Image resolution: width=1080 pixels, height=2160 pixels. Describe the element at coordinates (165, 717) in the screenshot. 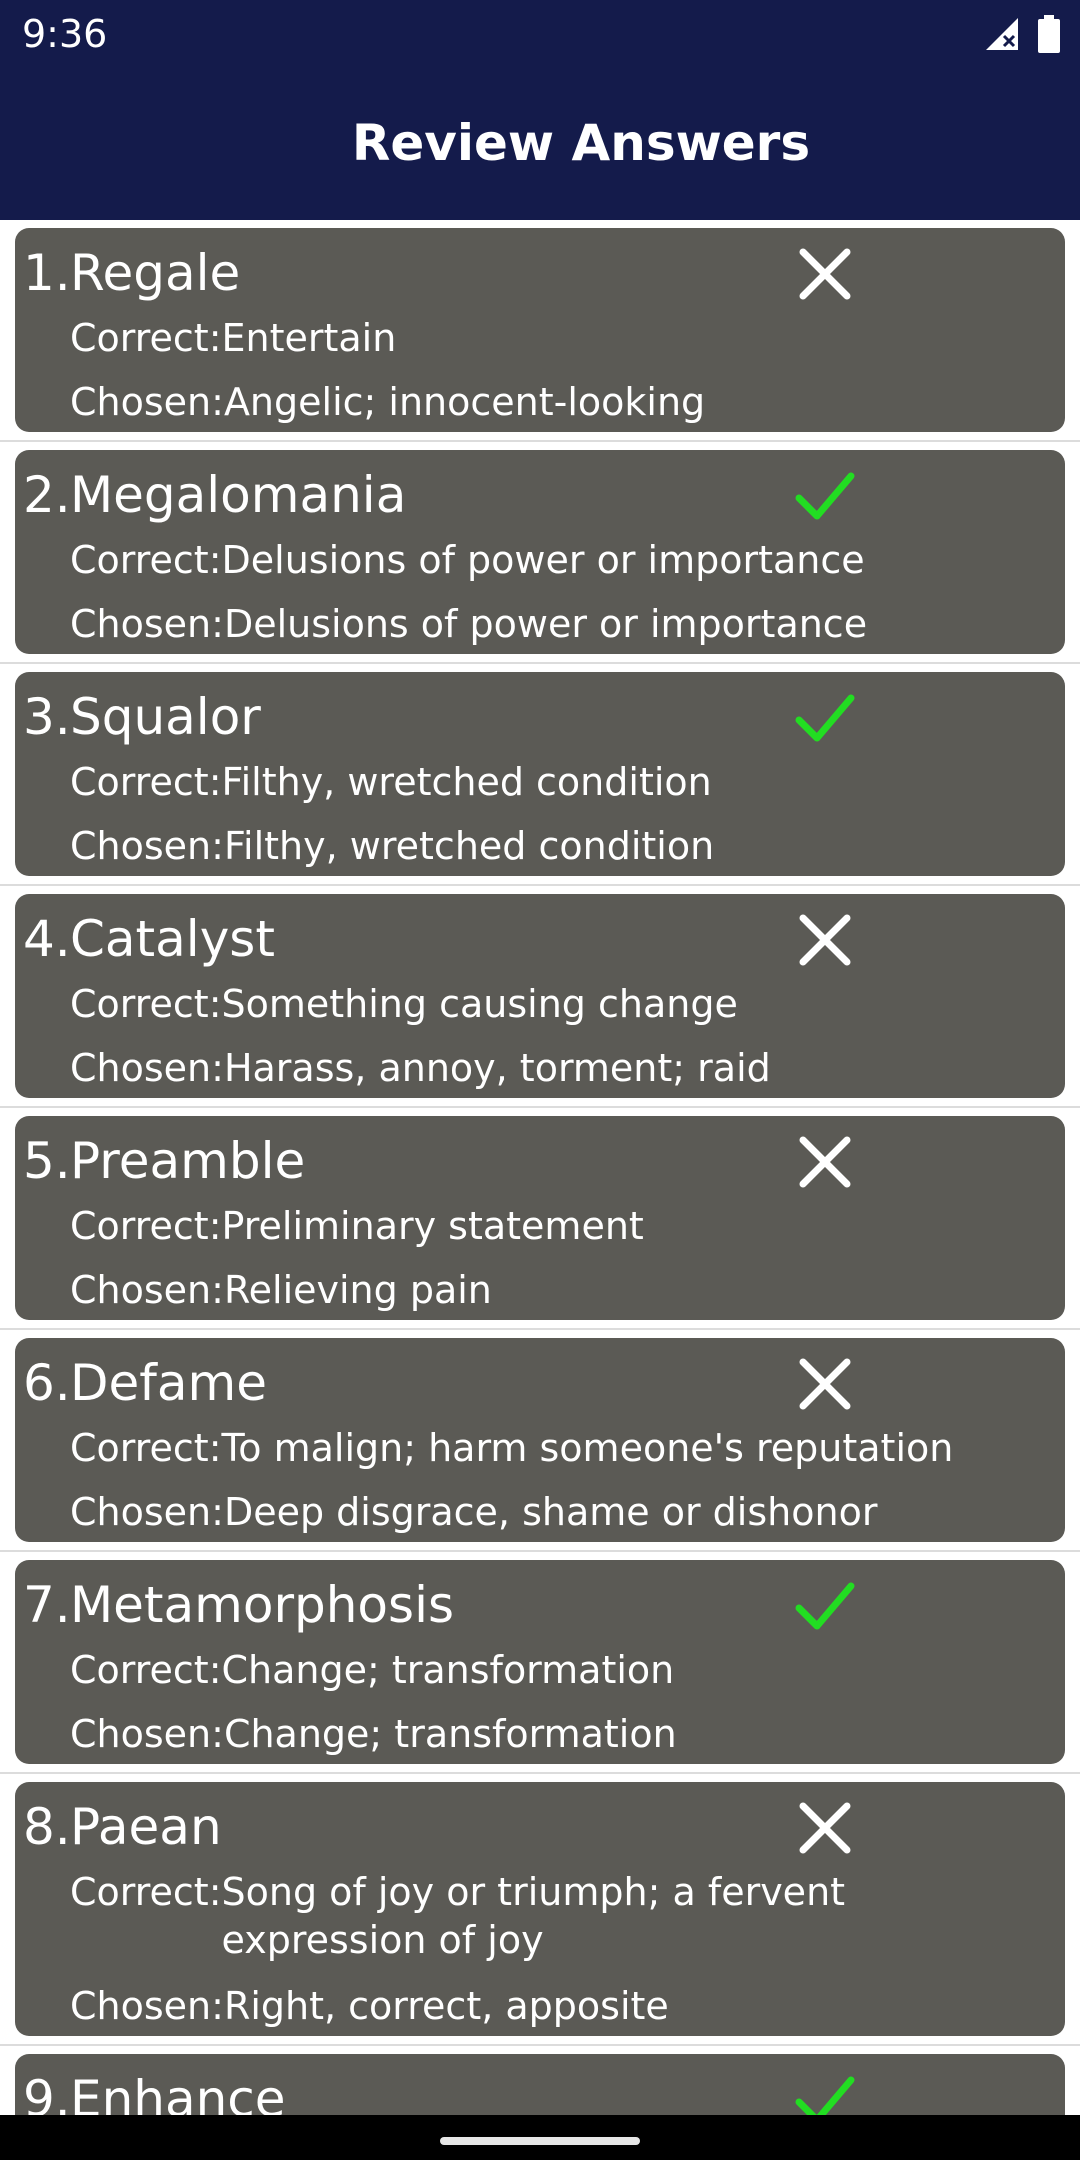

I see `answer-word: Squalor` at that location.